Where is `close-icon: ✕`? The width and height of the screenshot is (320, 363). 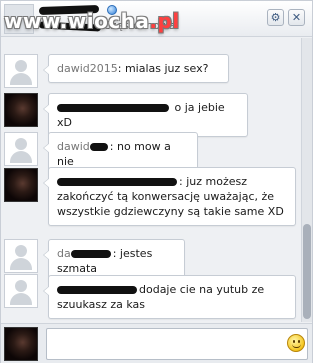
close-icon: ✕ is located at coordinates (296, 17).